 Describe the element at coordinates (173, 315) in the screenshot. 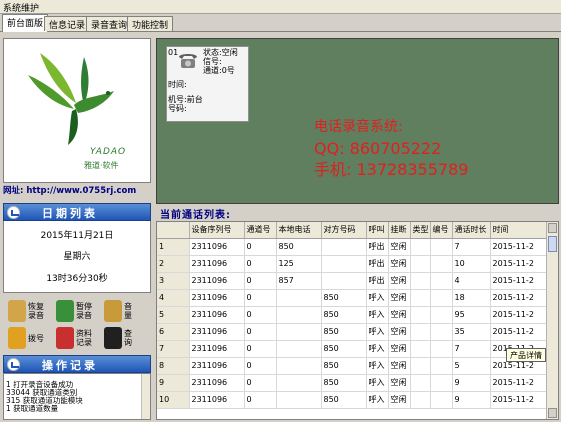

I see `row-number: 5` at that location.